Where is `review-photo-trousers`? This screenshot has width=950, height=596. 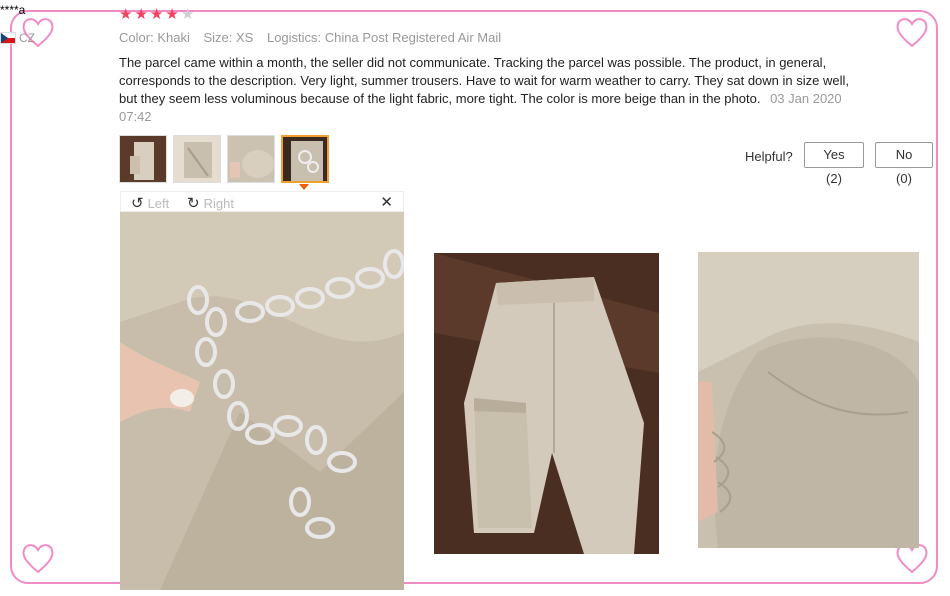
review-photo-trousers is located at coordinates (546, 403).